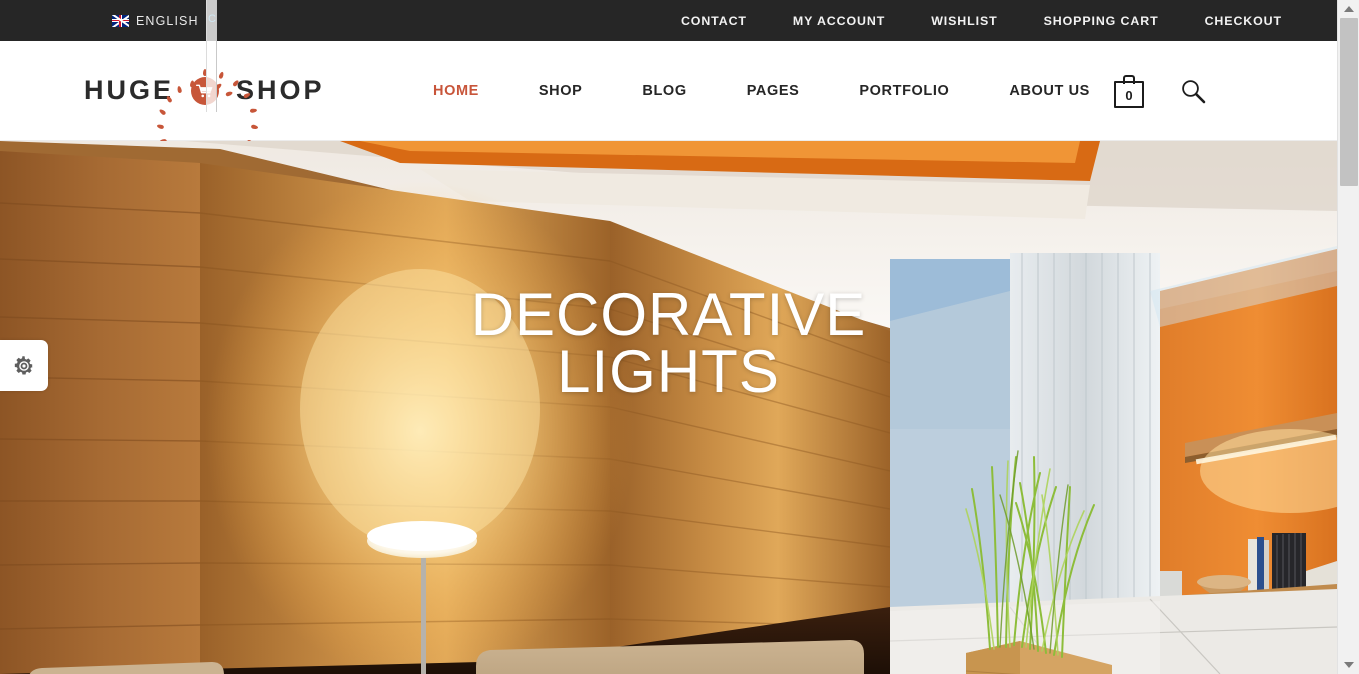 This screenshot has height=674, width=1359. Describe the element at coordinates (904, 91) in the screenshot. I see `nav-item-portfolio: PORTFOLIO` at that location.